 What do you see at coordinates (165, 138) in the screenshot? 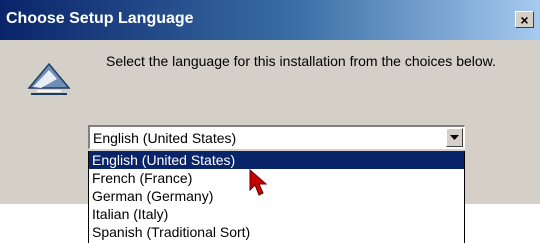
I see `language-select-value: English (United States)` at bounding box center [165, 138].